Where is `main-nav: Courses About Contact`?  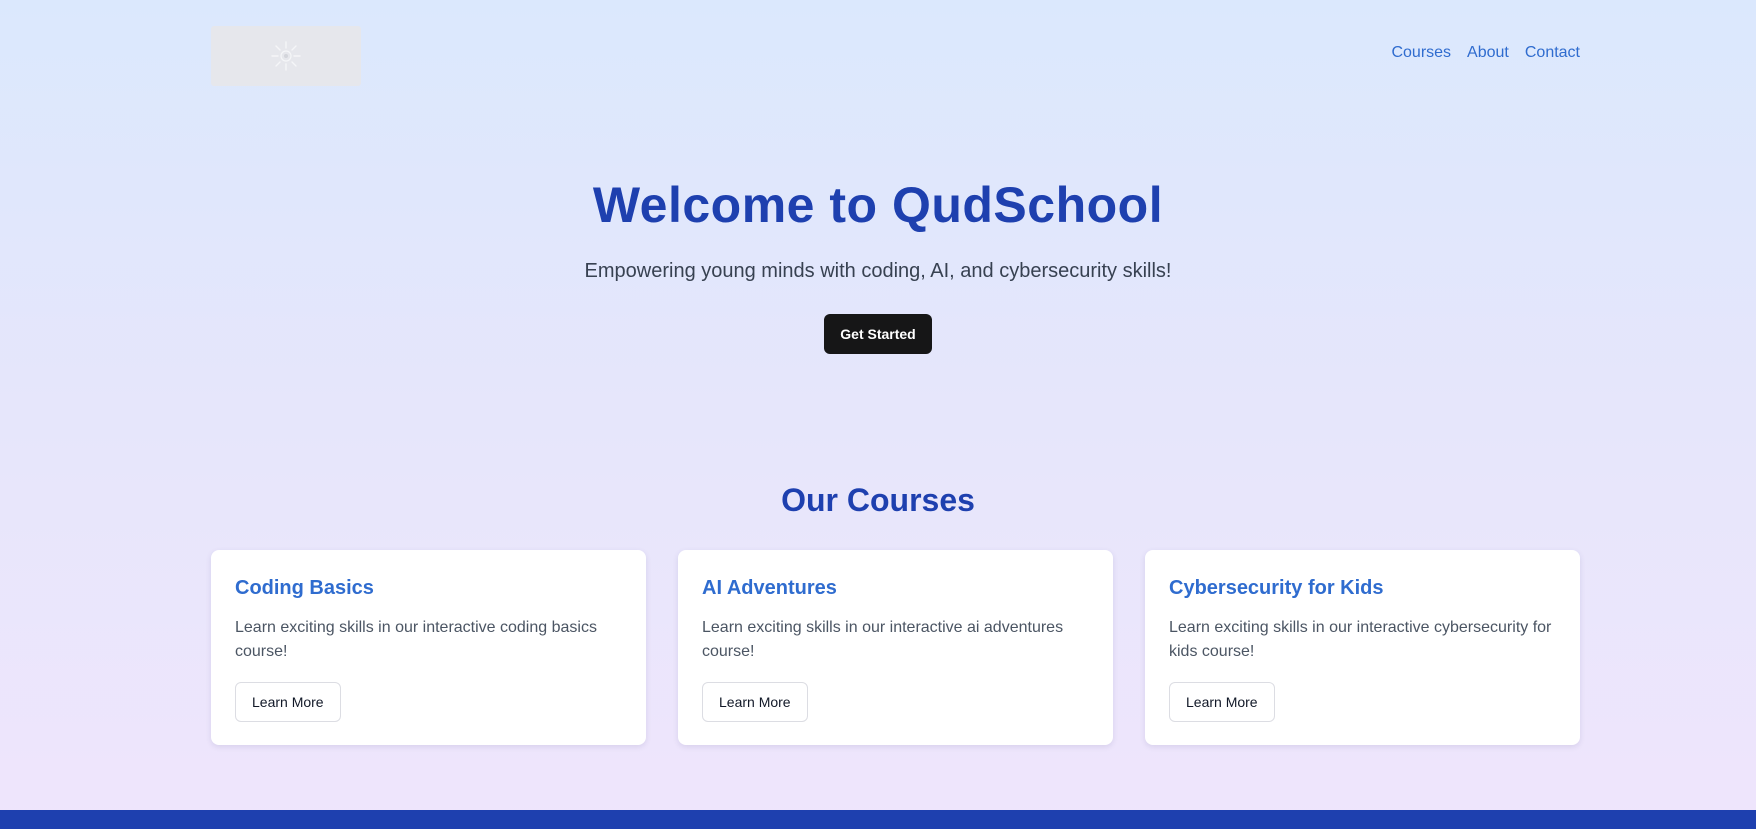
main-nav: Courses About Contact is located at coordinates (1485, 53).